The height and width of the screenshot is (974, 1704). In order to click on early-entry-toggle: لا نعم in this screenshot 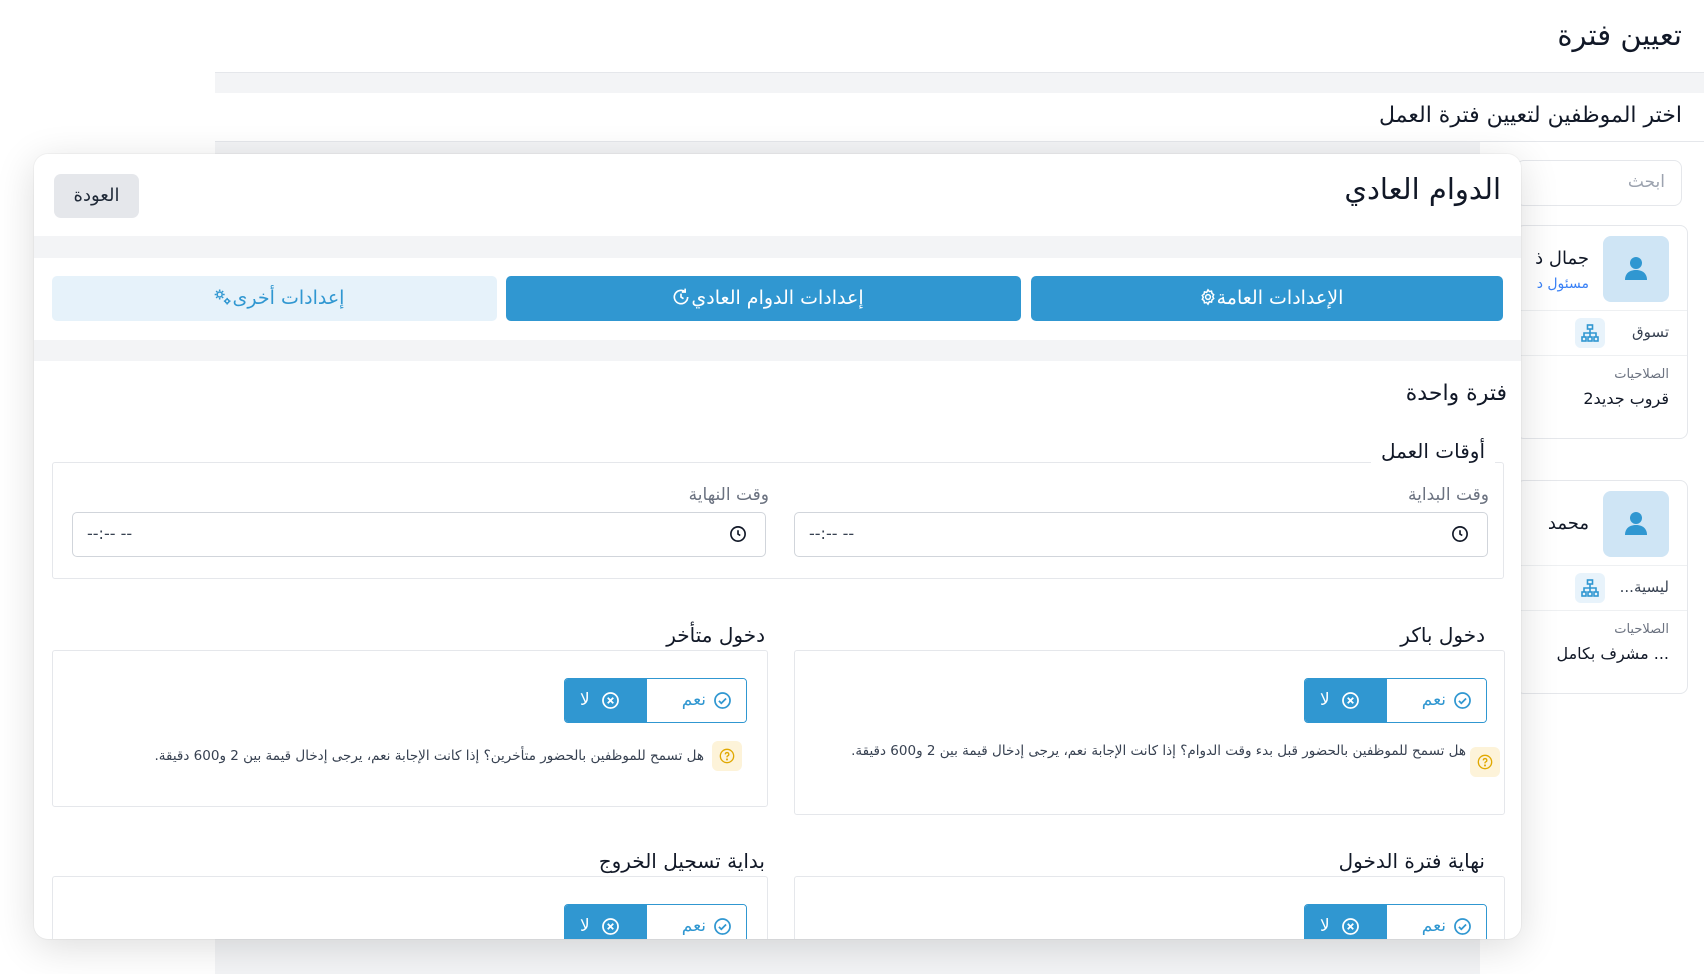, I will do `click(1395, 700)`.